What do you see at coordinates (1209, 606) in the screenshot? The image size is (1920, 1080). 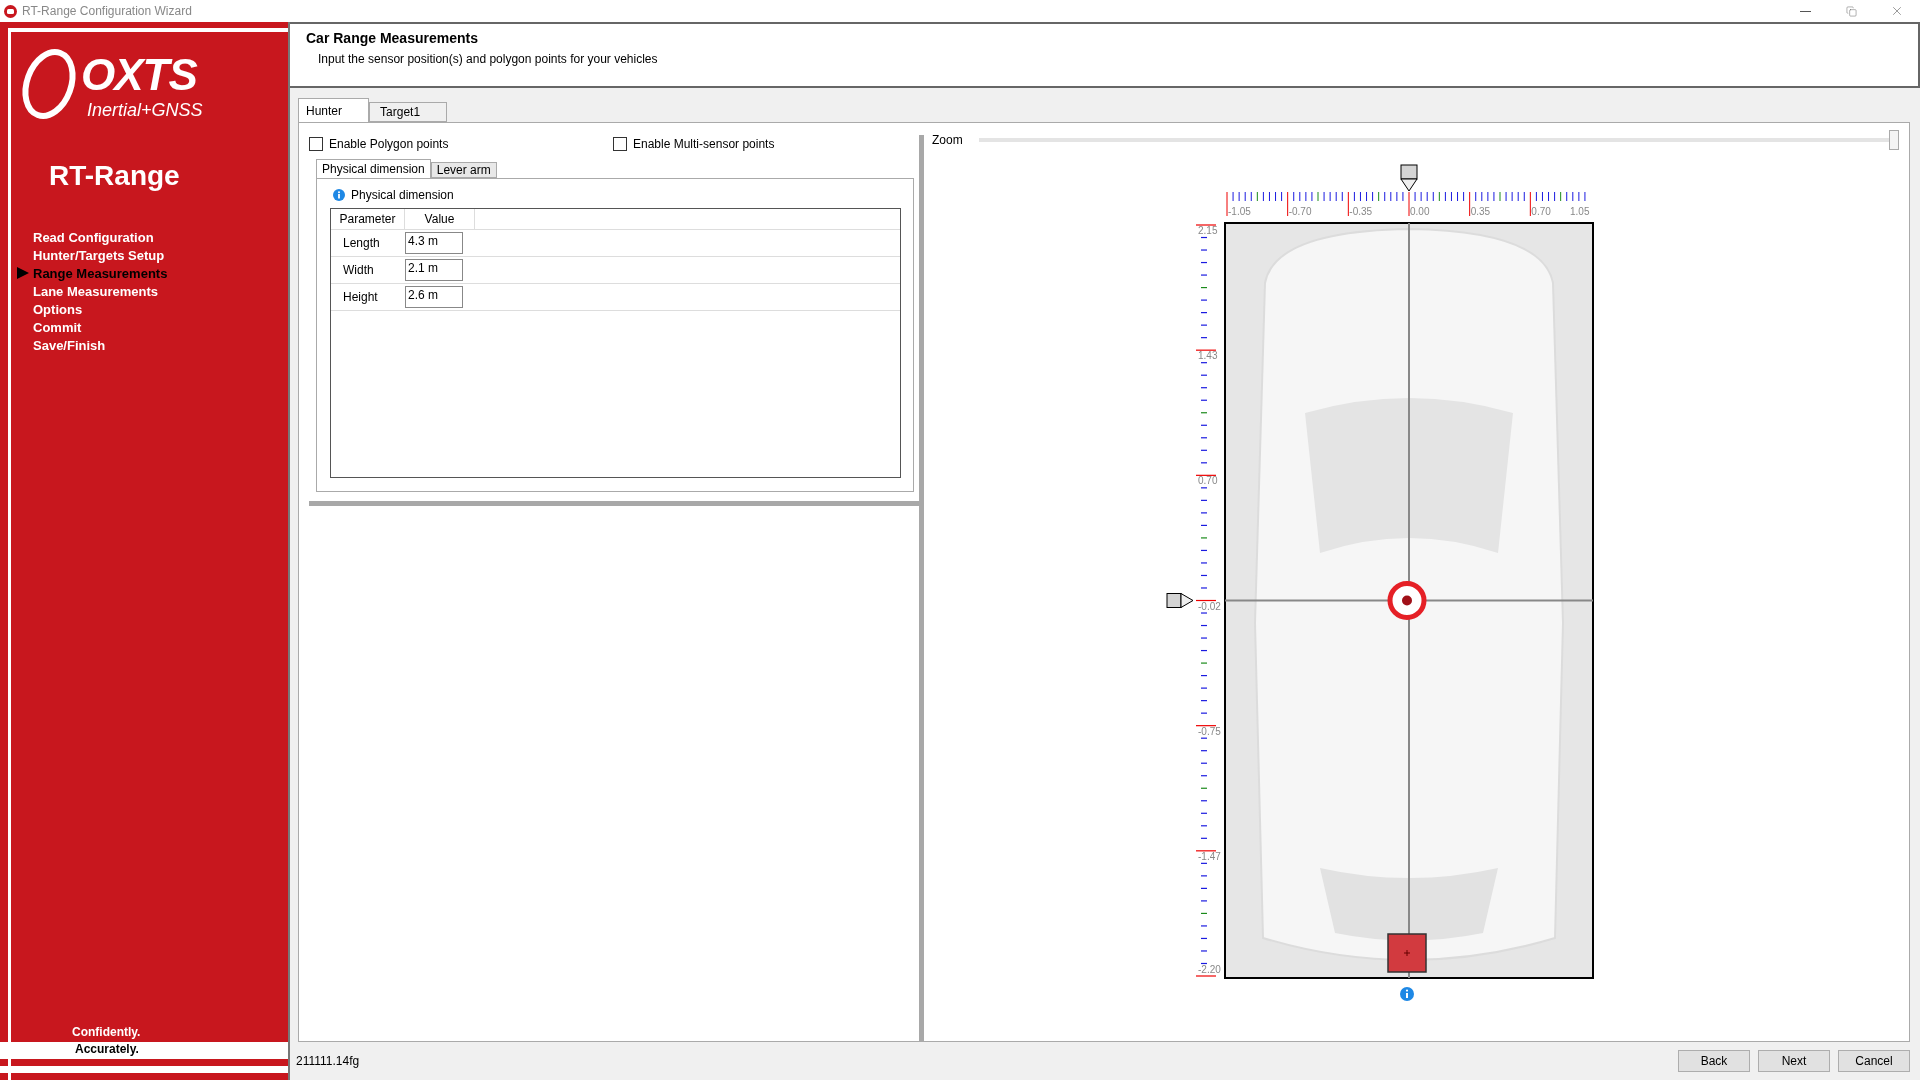 I see `ruler-label: -0.02` at bounding box center [1209, 606].